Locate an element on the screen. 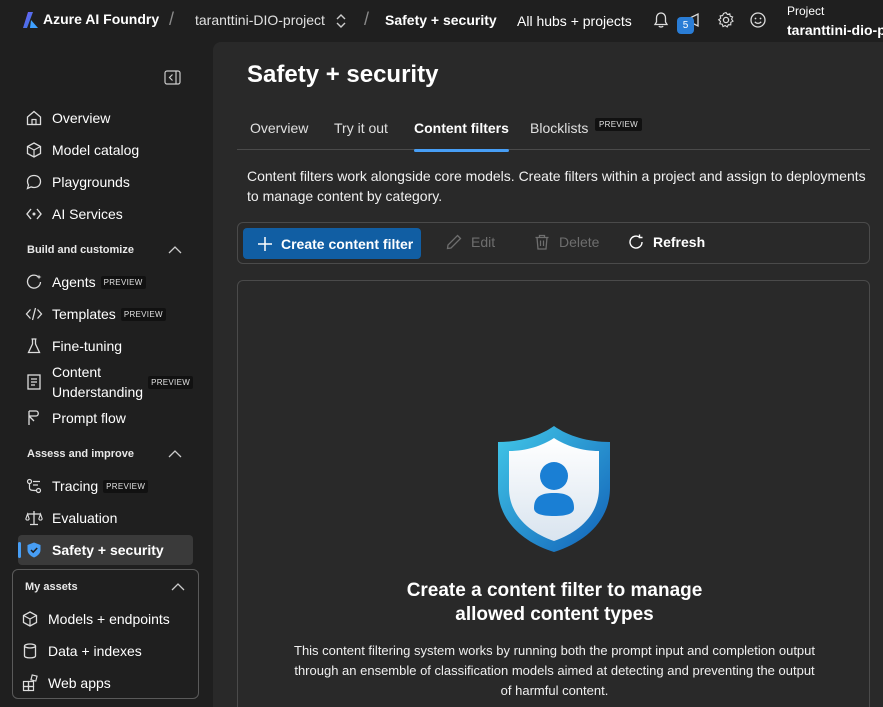 The height and width of the screenshot is (707, 883). apps-icon is located at coordinates (30, 683).